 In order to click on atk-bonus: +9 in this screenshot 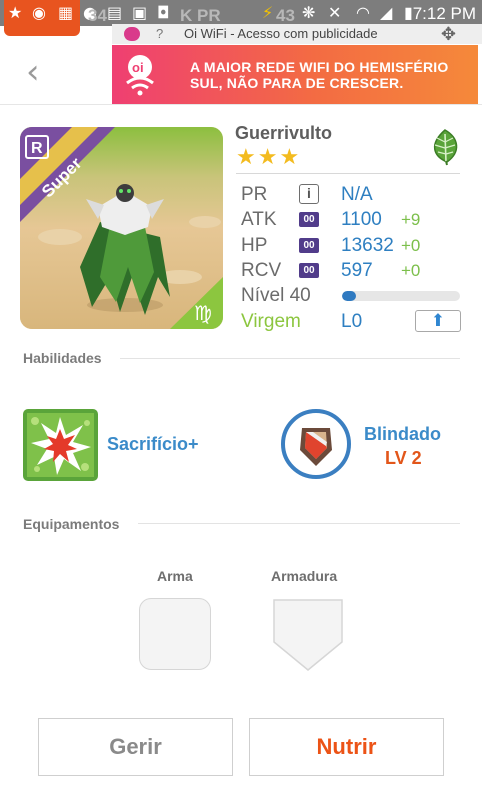, I will do `click(411, 219)`.